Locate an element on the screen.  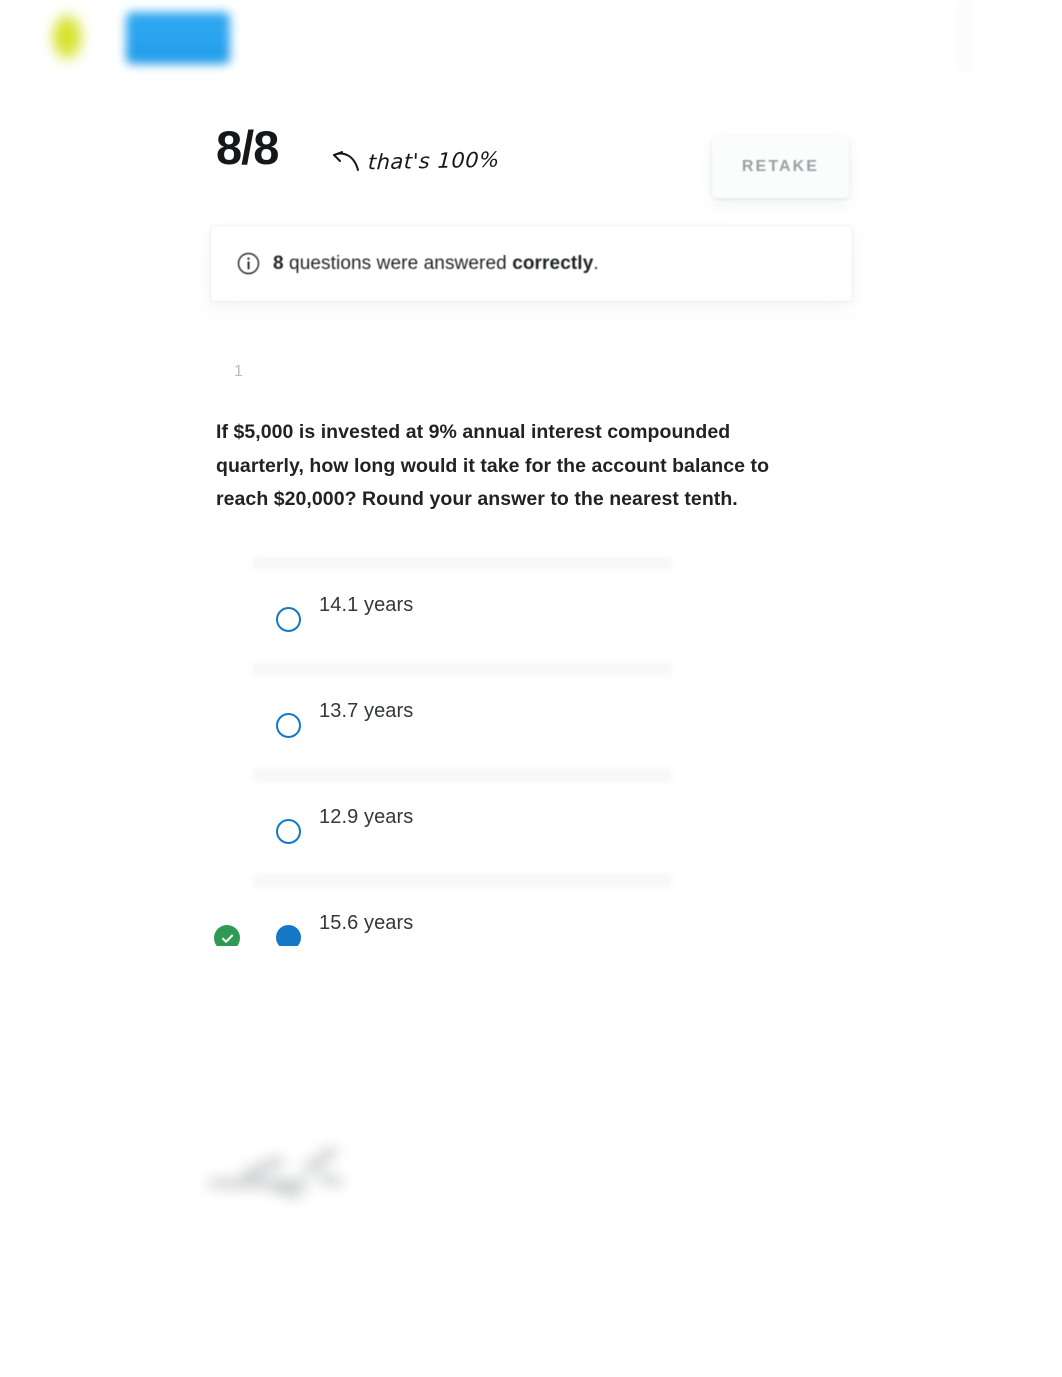
banner-emphasis: correctly is located at coordinates (553, 263).